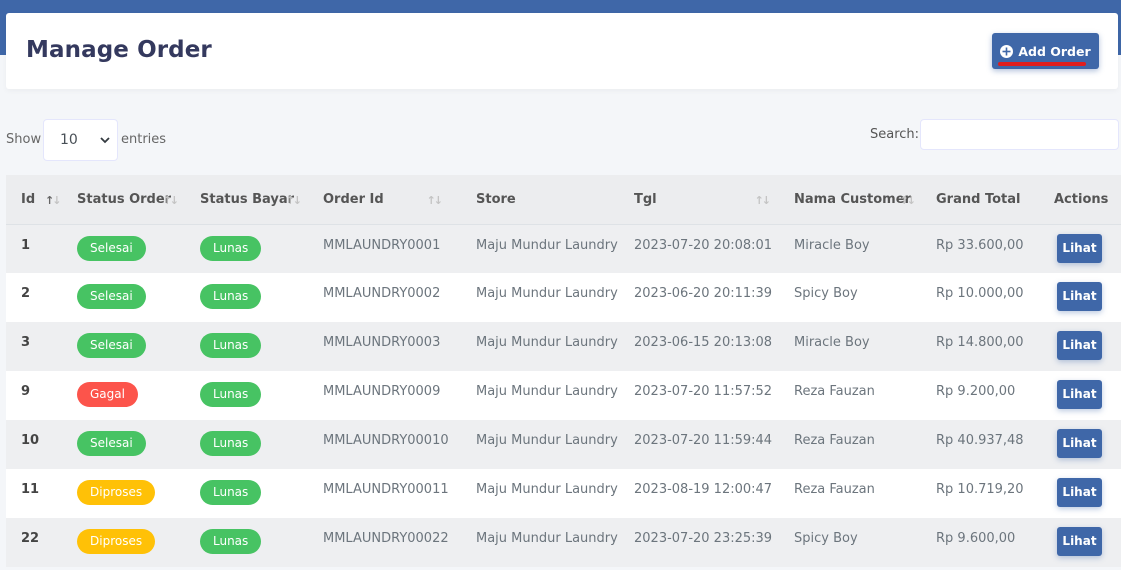 The image size is (1121, 570). What do you see at coordinates (895, 134) in the screenshot?
I see `search-label: Search:` at bounding box center [895, 134].